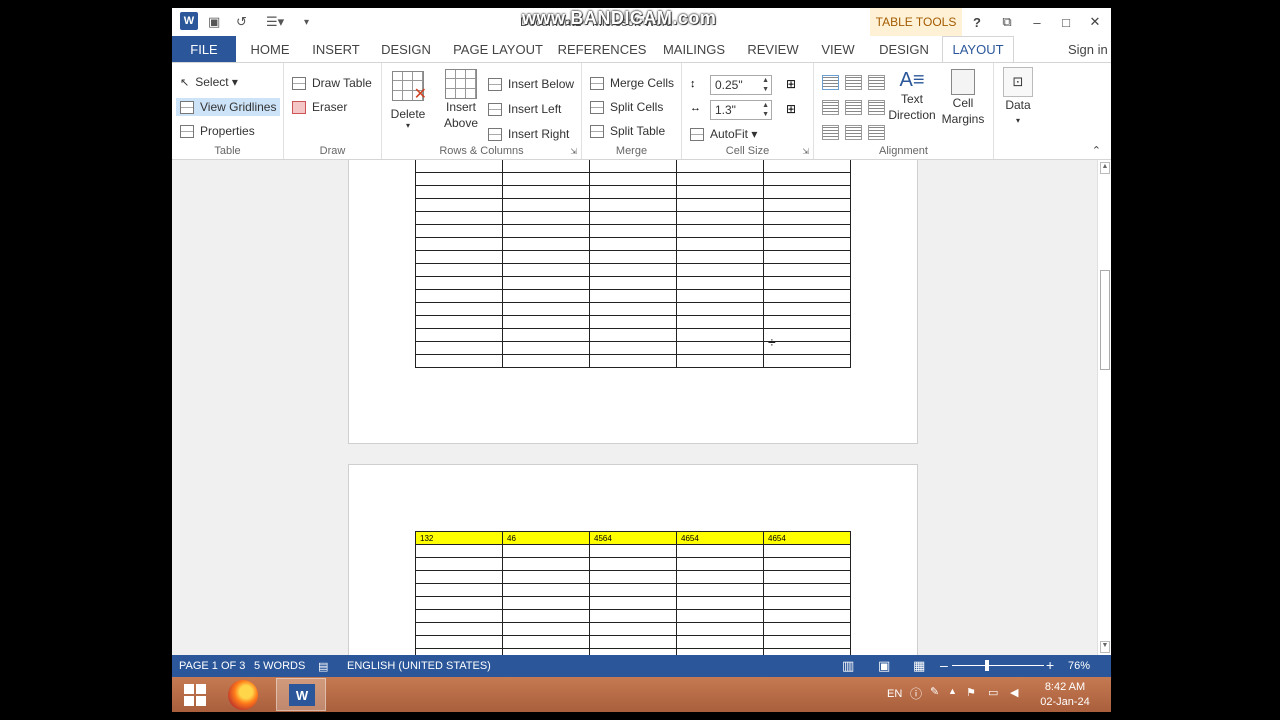 The image size is (1280, 720). Describe the element at coordinates (830, 132) in the screenshot. I see `align-bottom-left-icon` at that location.